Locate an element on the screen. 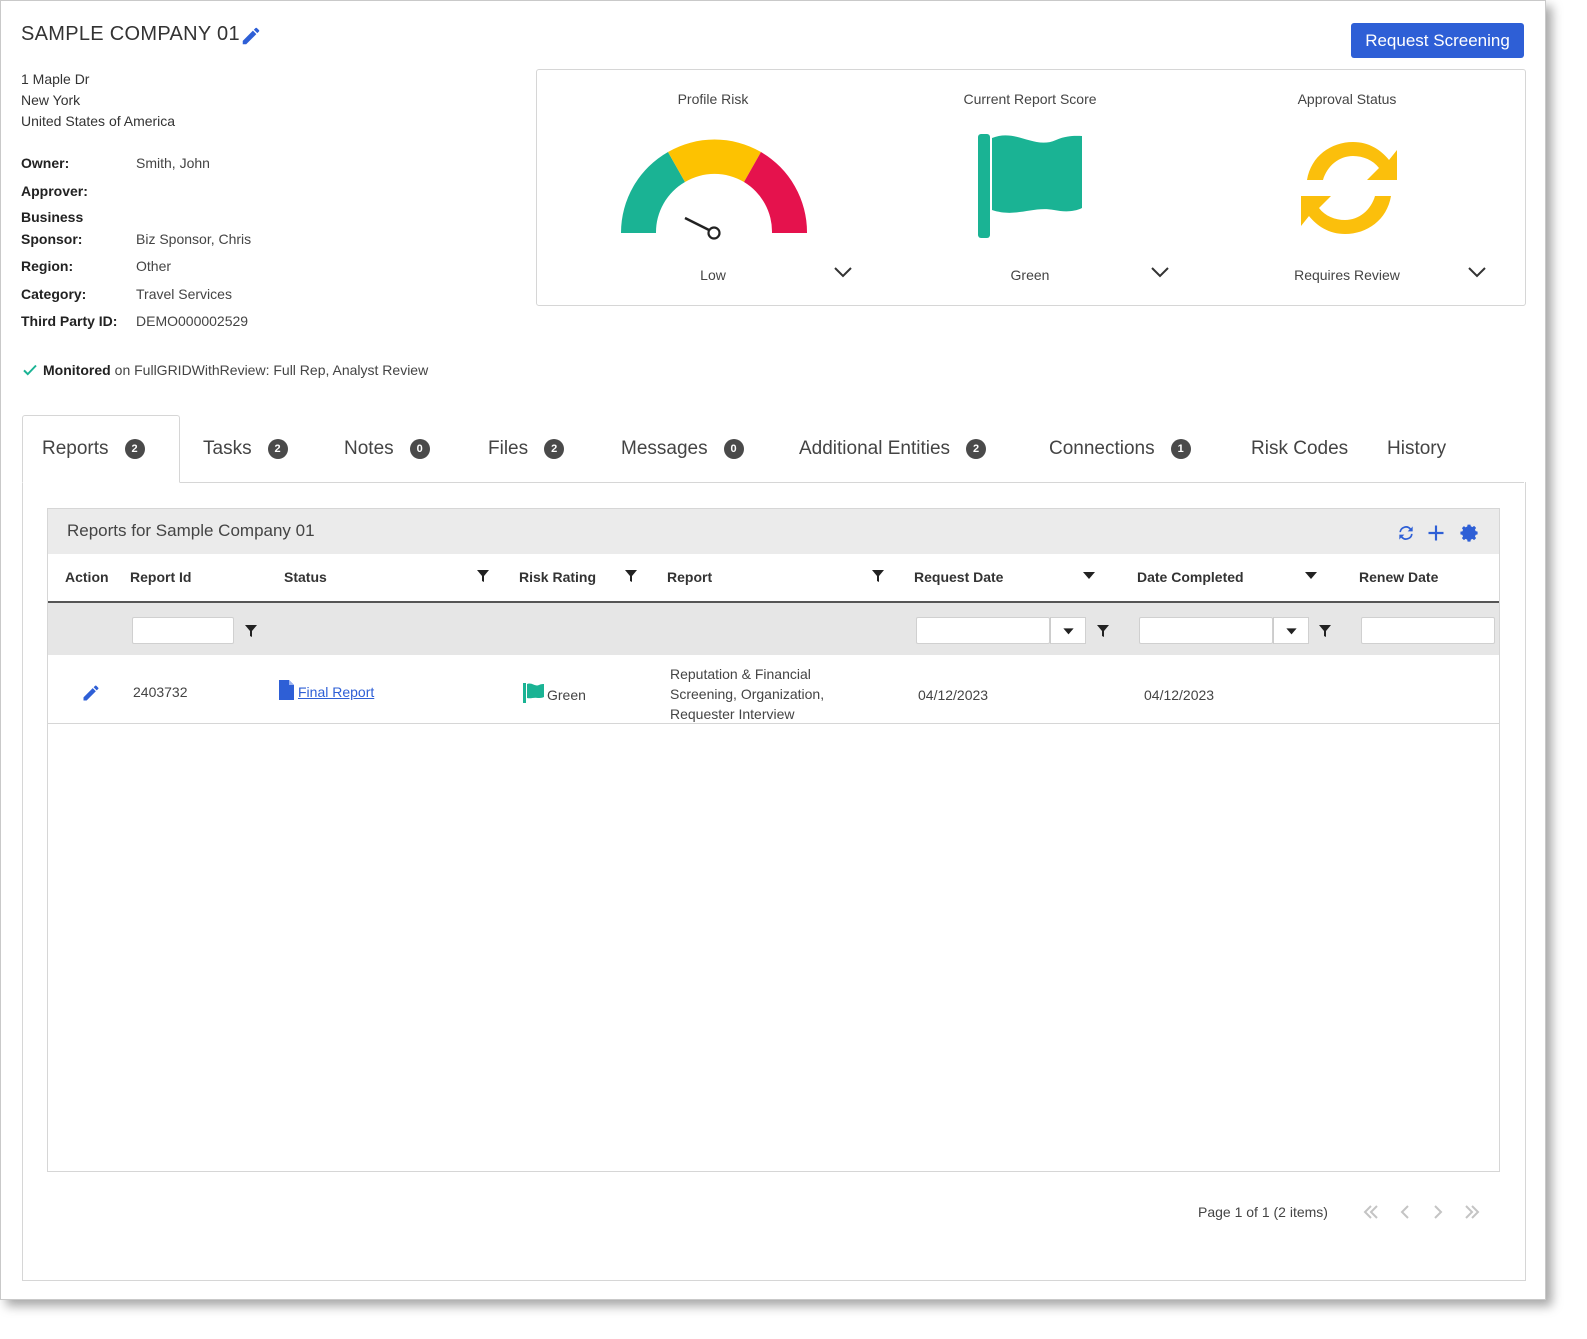  tab-connections: Connections 1 is located at coordinates (1120, 449).